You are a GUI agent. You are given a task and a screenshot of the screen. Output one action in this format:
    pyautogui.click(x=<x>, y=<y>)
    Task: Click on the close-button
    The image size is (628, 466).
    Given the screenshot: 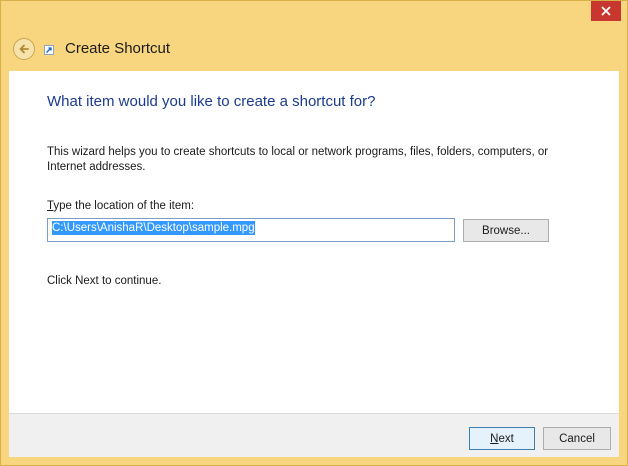 What is the action you would take?
    pyautogui.click(x=606, y=11)
    